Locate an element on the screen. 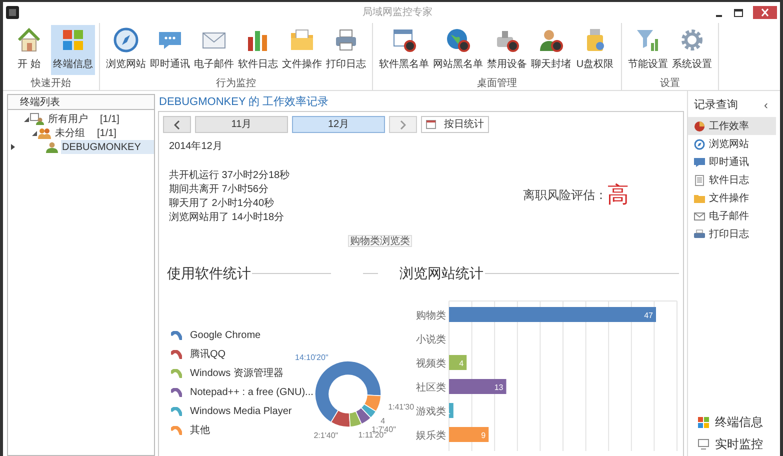 This screenshot has height=456, width=783. window-title: 局域网监控专家 is located at coordinates (397, 13).